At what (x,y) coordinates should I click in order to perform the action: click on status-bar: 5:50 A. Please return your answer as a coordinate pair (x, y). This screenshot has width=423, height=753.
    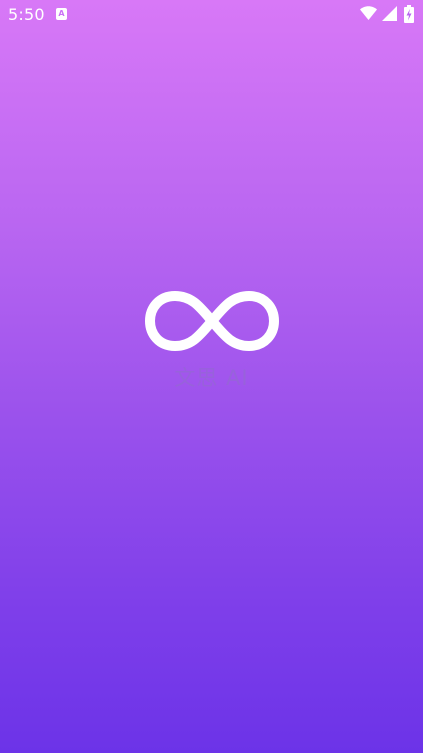
    Looking at the image, I should click on (211, 15).